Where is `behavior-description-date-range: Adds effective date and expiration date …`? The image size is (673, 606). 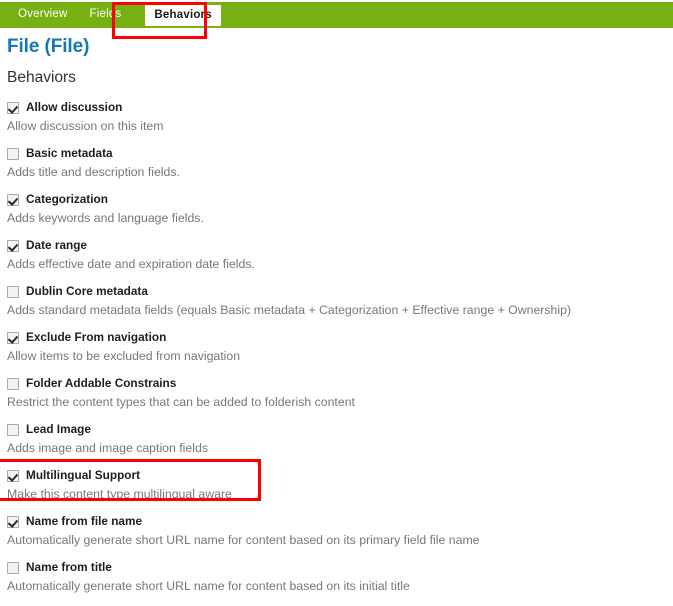 behavior-description-date-range: Adds effective date and expiration date … is located at coordinates (131, 264).